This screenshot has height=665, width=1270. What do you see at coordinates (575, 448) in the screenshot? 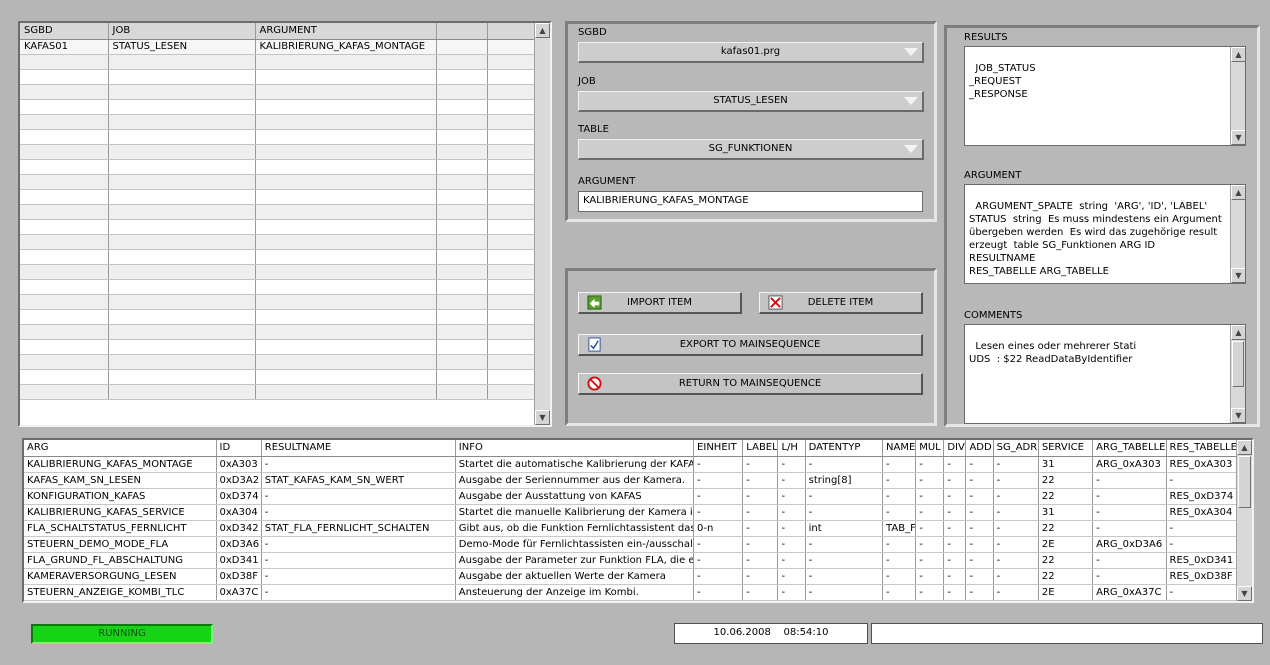
I see `column-header: INFO` at bounding box center [575, 448].